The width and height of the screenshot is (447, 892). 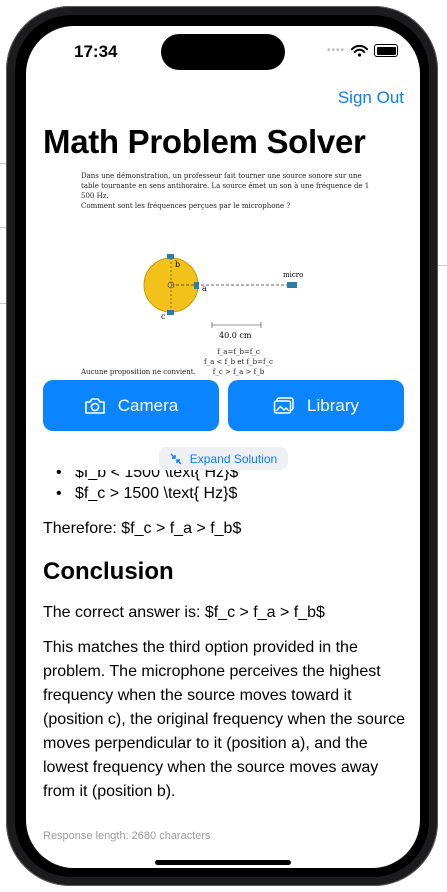 What do you see at coordinates (224, 476) in the screenshot?
I see `solution-bullet: $f_b < 1500 \text{ Hz}$` at bounding box center [224, 476].